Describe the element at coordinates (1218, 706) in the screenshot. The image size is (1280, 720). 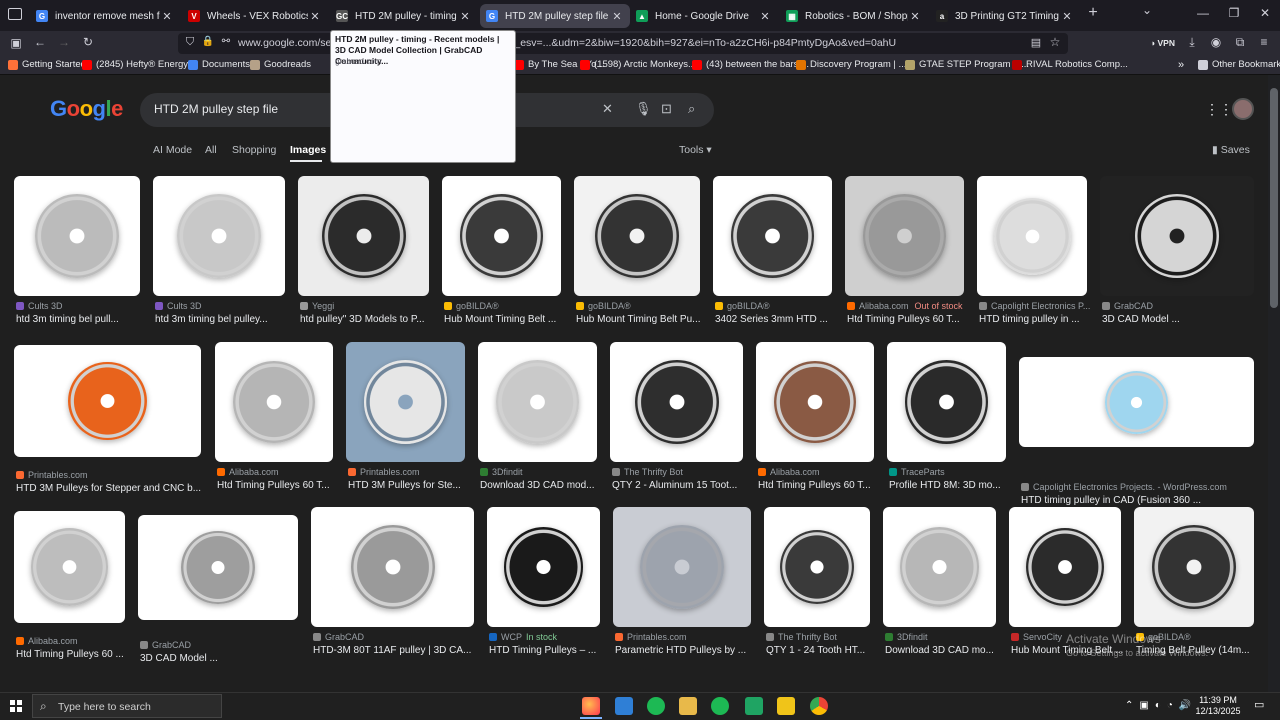
I see `taskbar-clock: 11:39 PM 12/13/2025` at that location.